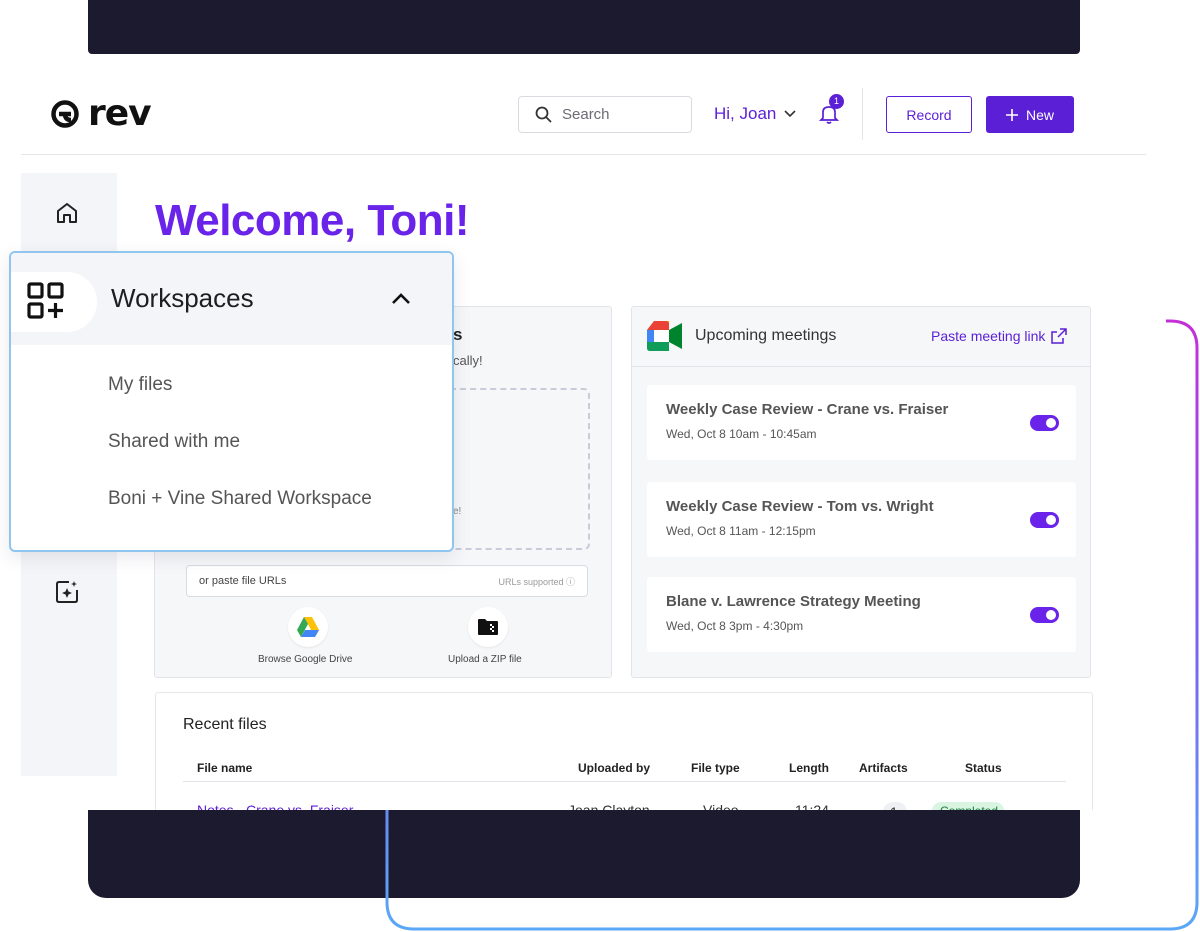 The image size is (1200, 932). I want to click on meeting-title: Blane v. Lawrence Strategy Meeting, so click(793, 601).